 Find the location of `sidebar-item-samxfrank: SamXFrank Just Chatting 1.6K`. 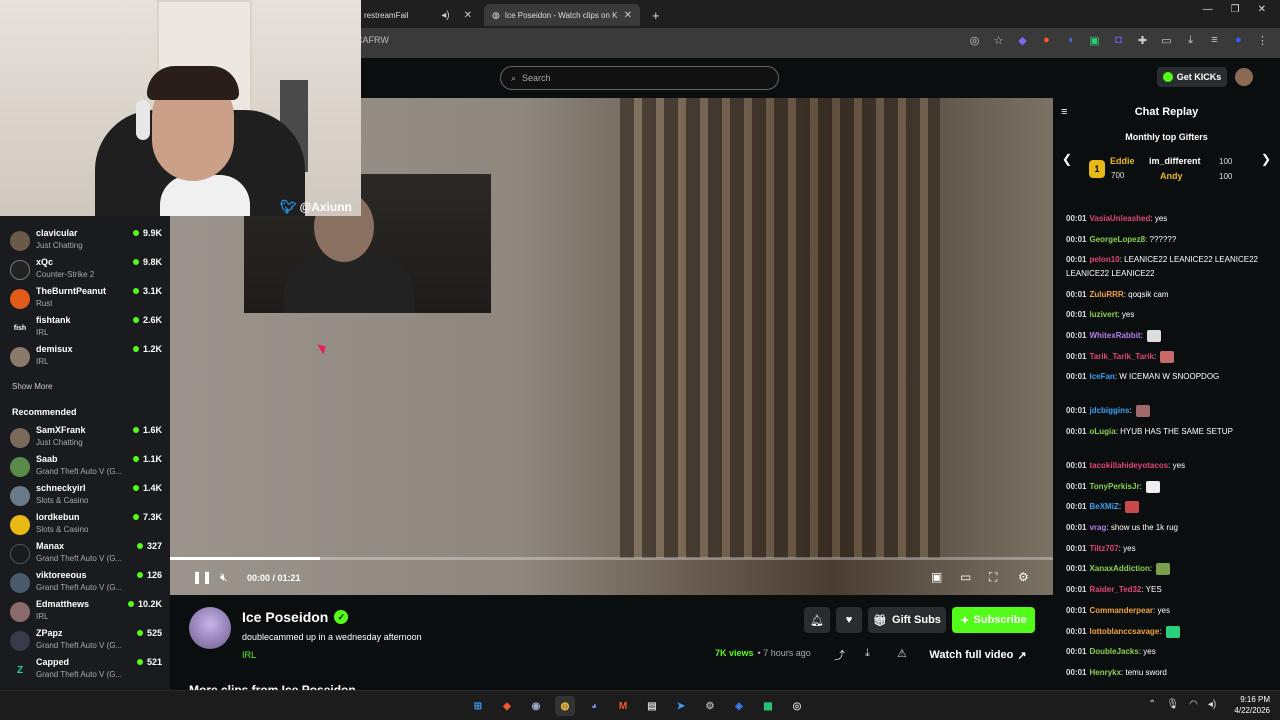

sidebar-item-samxfrank: SamXFrank Just Chatting 1.6K is located at coordinates (86, 438).